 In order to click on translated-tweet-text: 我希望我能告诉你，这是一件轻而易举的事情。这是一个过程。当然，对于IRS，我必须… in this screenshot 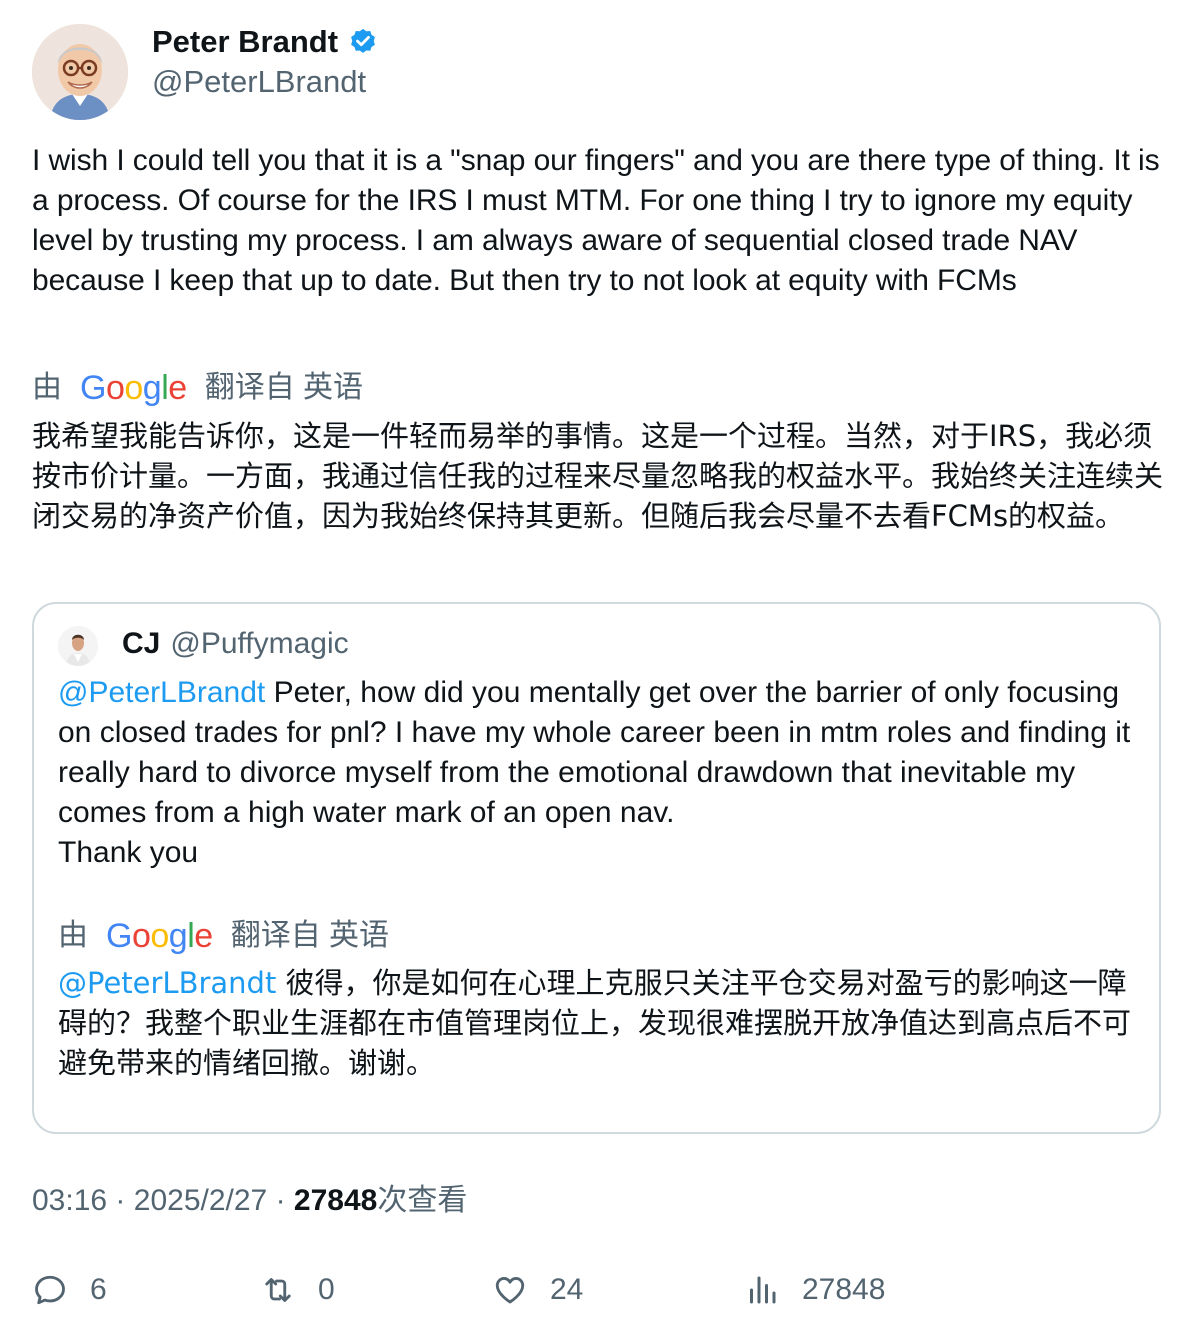, I will do `click(598, 476)`.